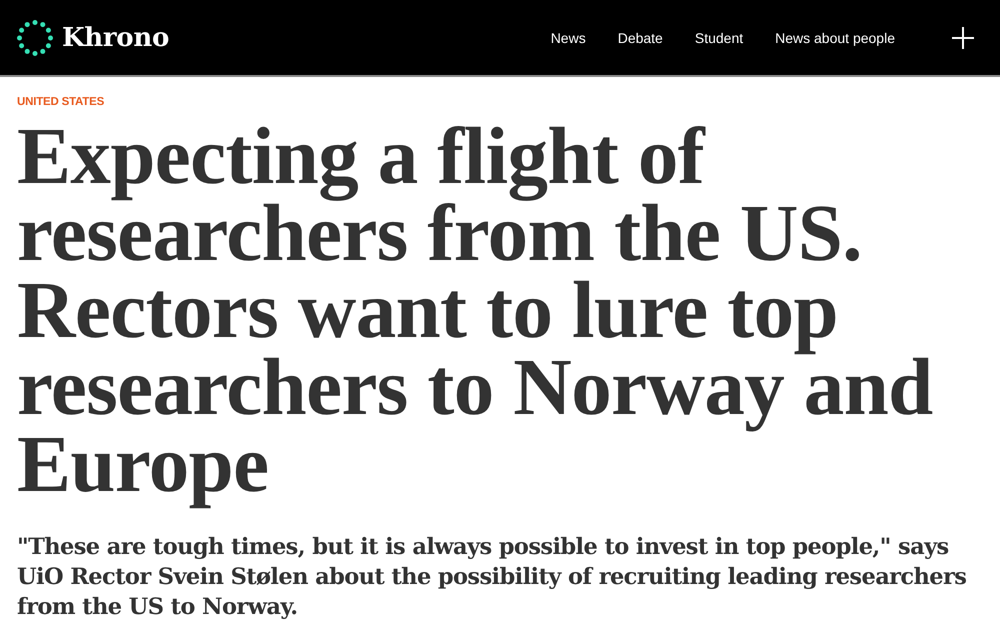 The height and width of the screenshot is (642, 1000). What do you see at coordinates (963, 37) in the screenshot?
I see `plus-icon` at bounding box center [963, 37].